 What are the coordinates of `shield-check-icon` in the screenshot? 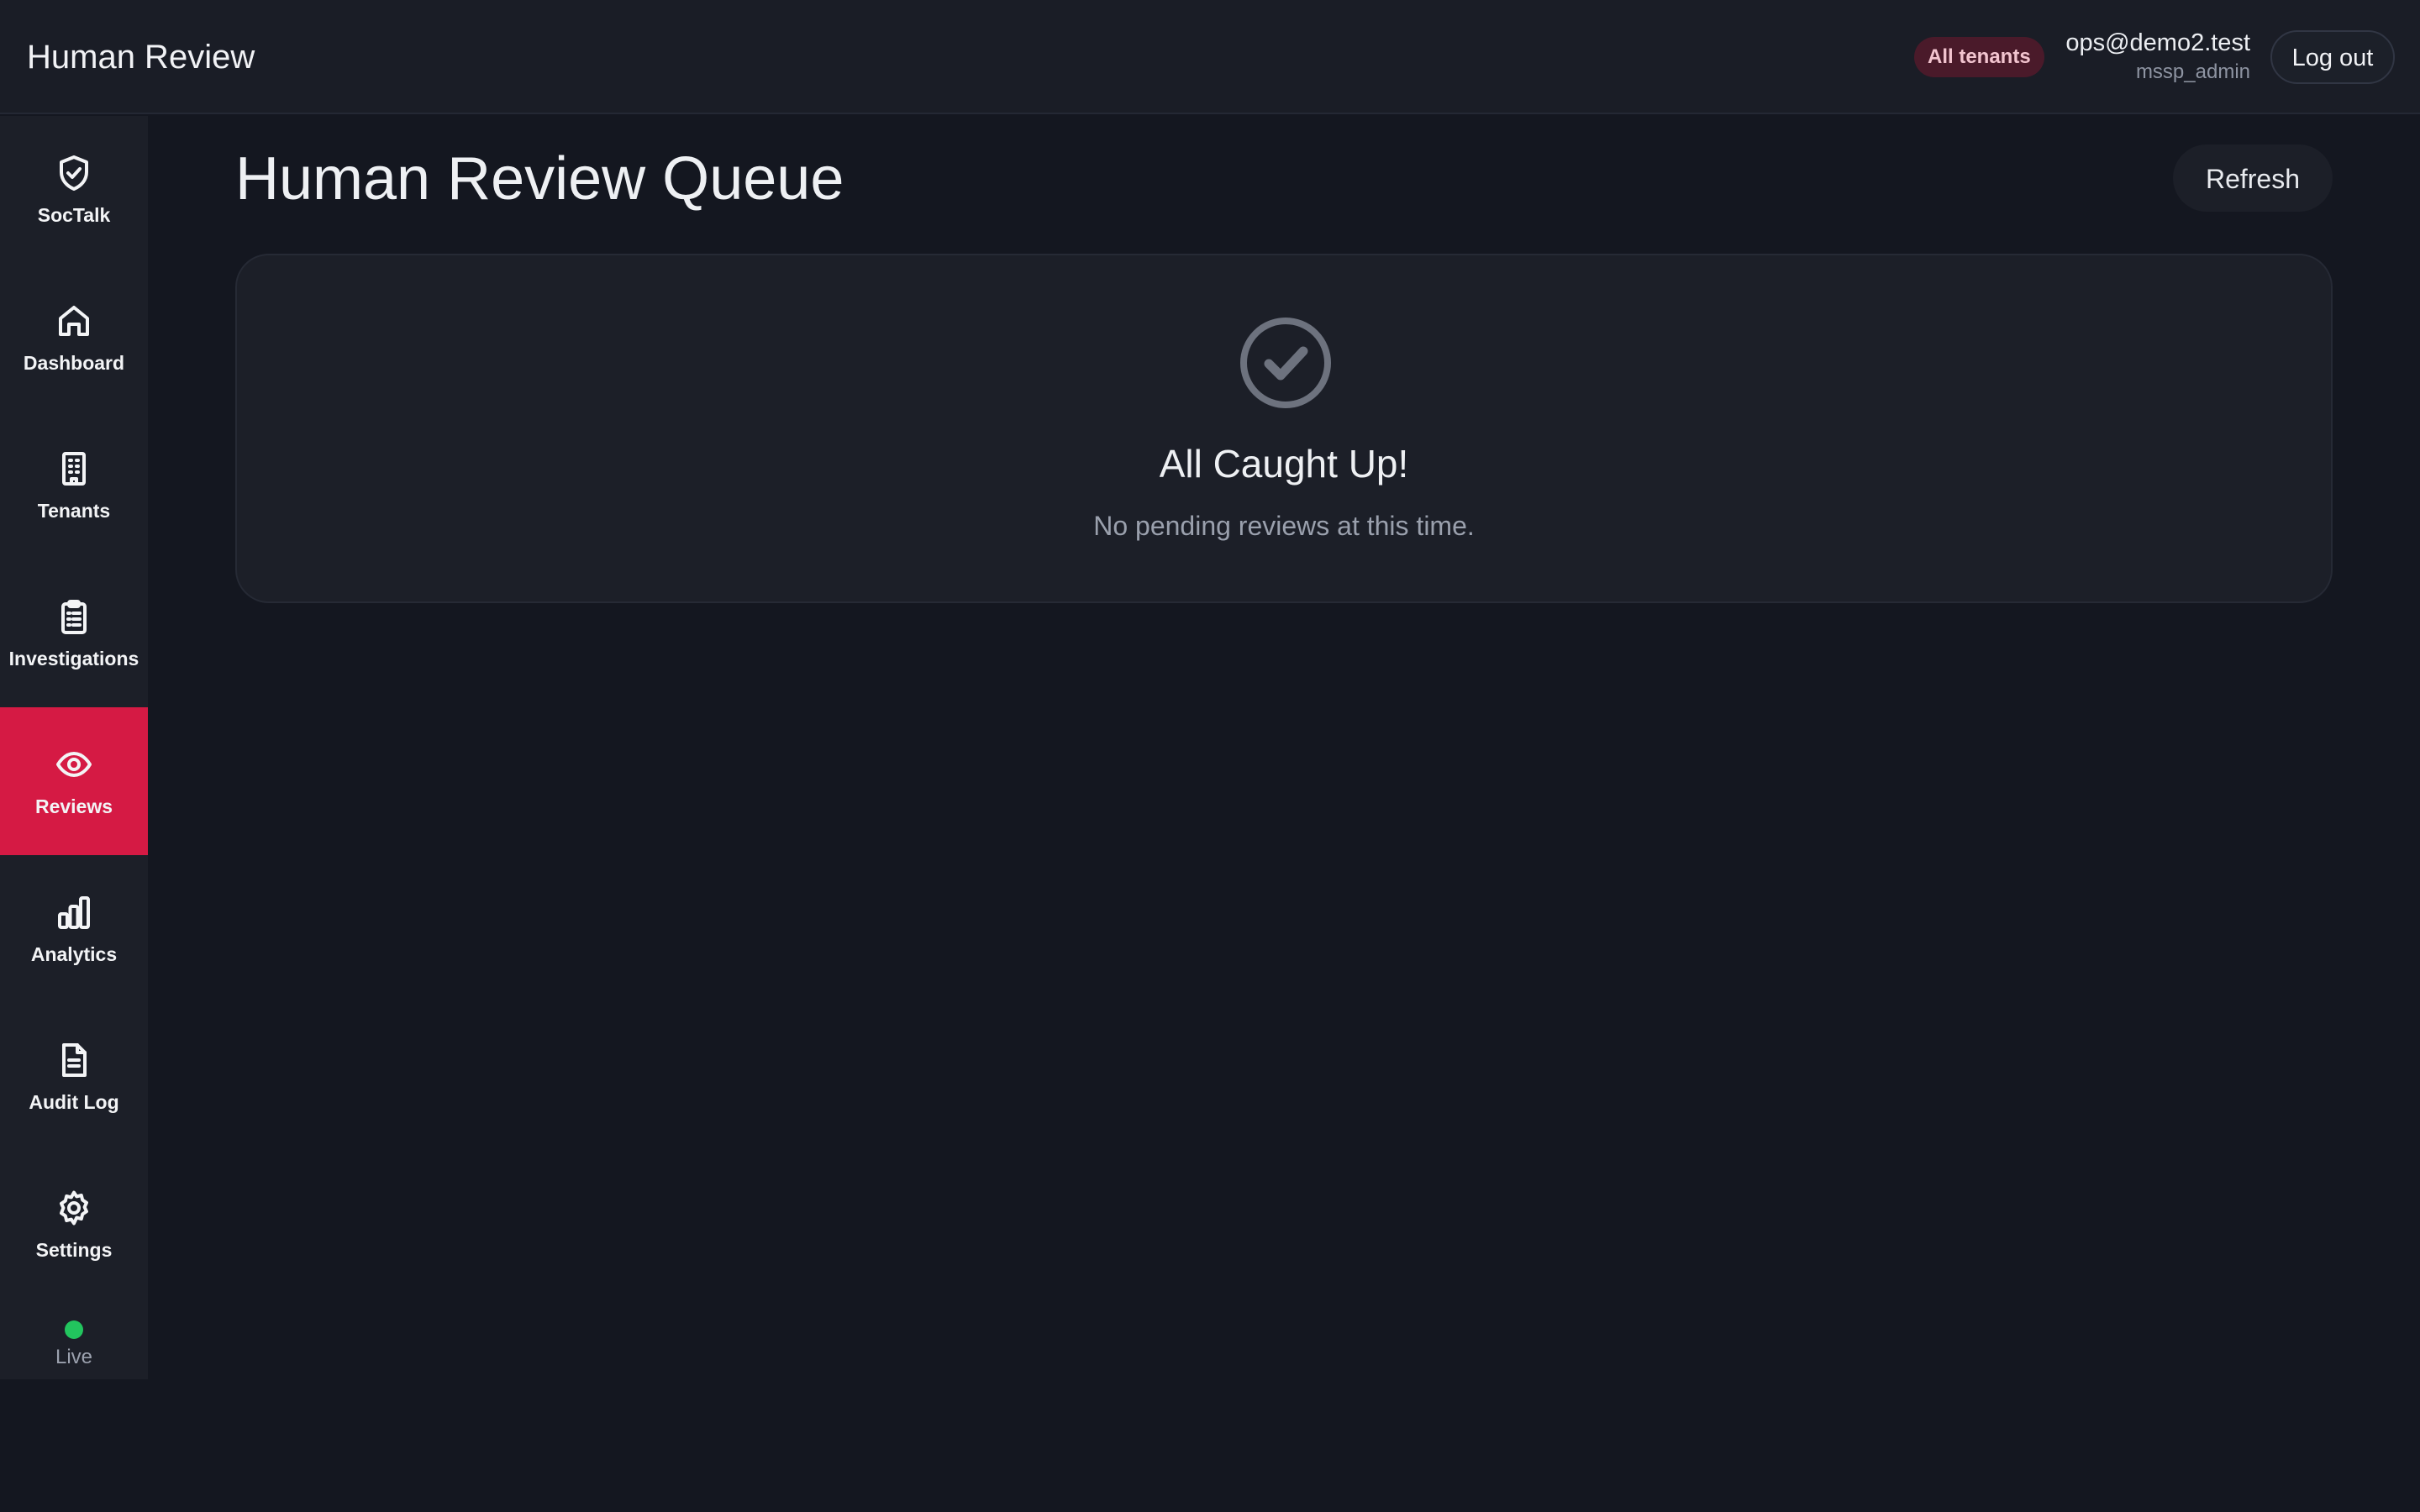 It's located at (74, 173).